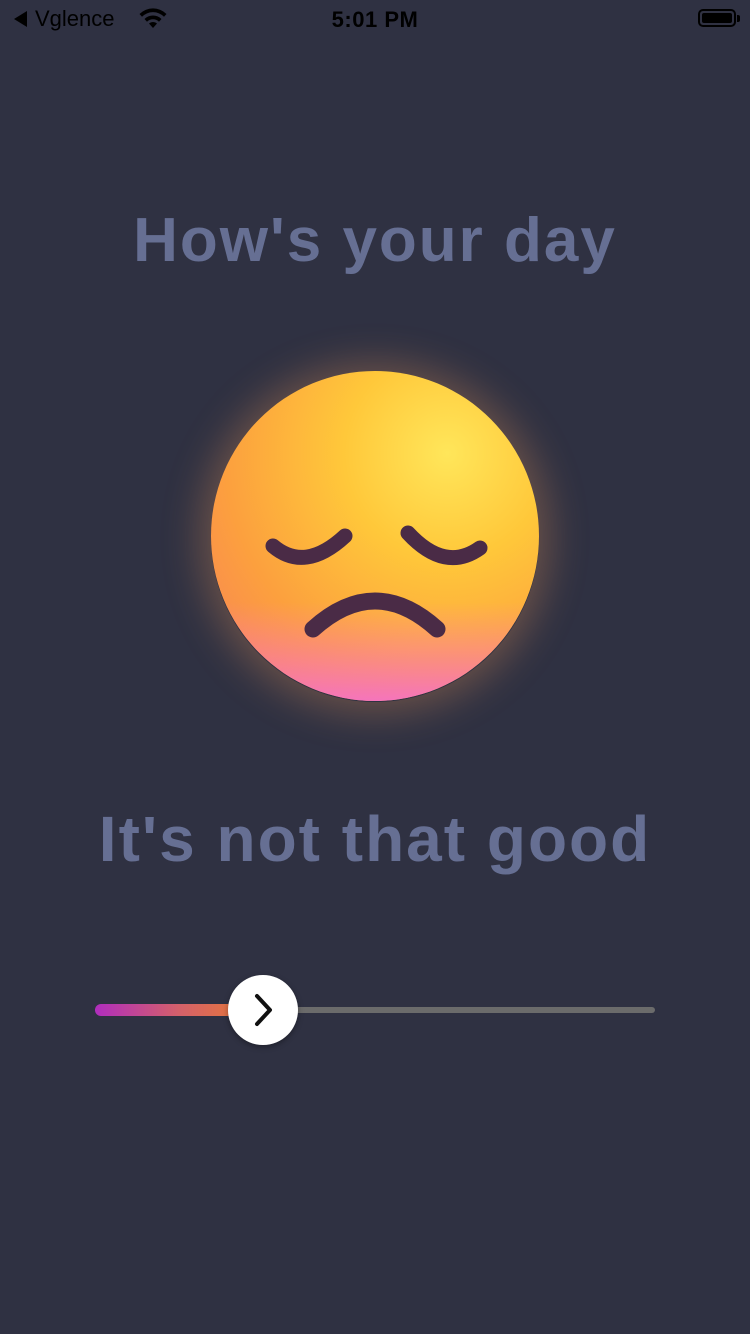 The image size is (750, 1334). I want to click on mood-label: It's not that good, so click(375, 839).